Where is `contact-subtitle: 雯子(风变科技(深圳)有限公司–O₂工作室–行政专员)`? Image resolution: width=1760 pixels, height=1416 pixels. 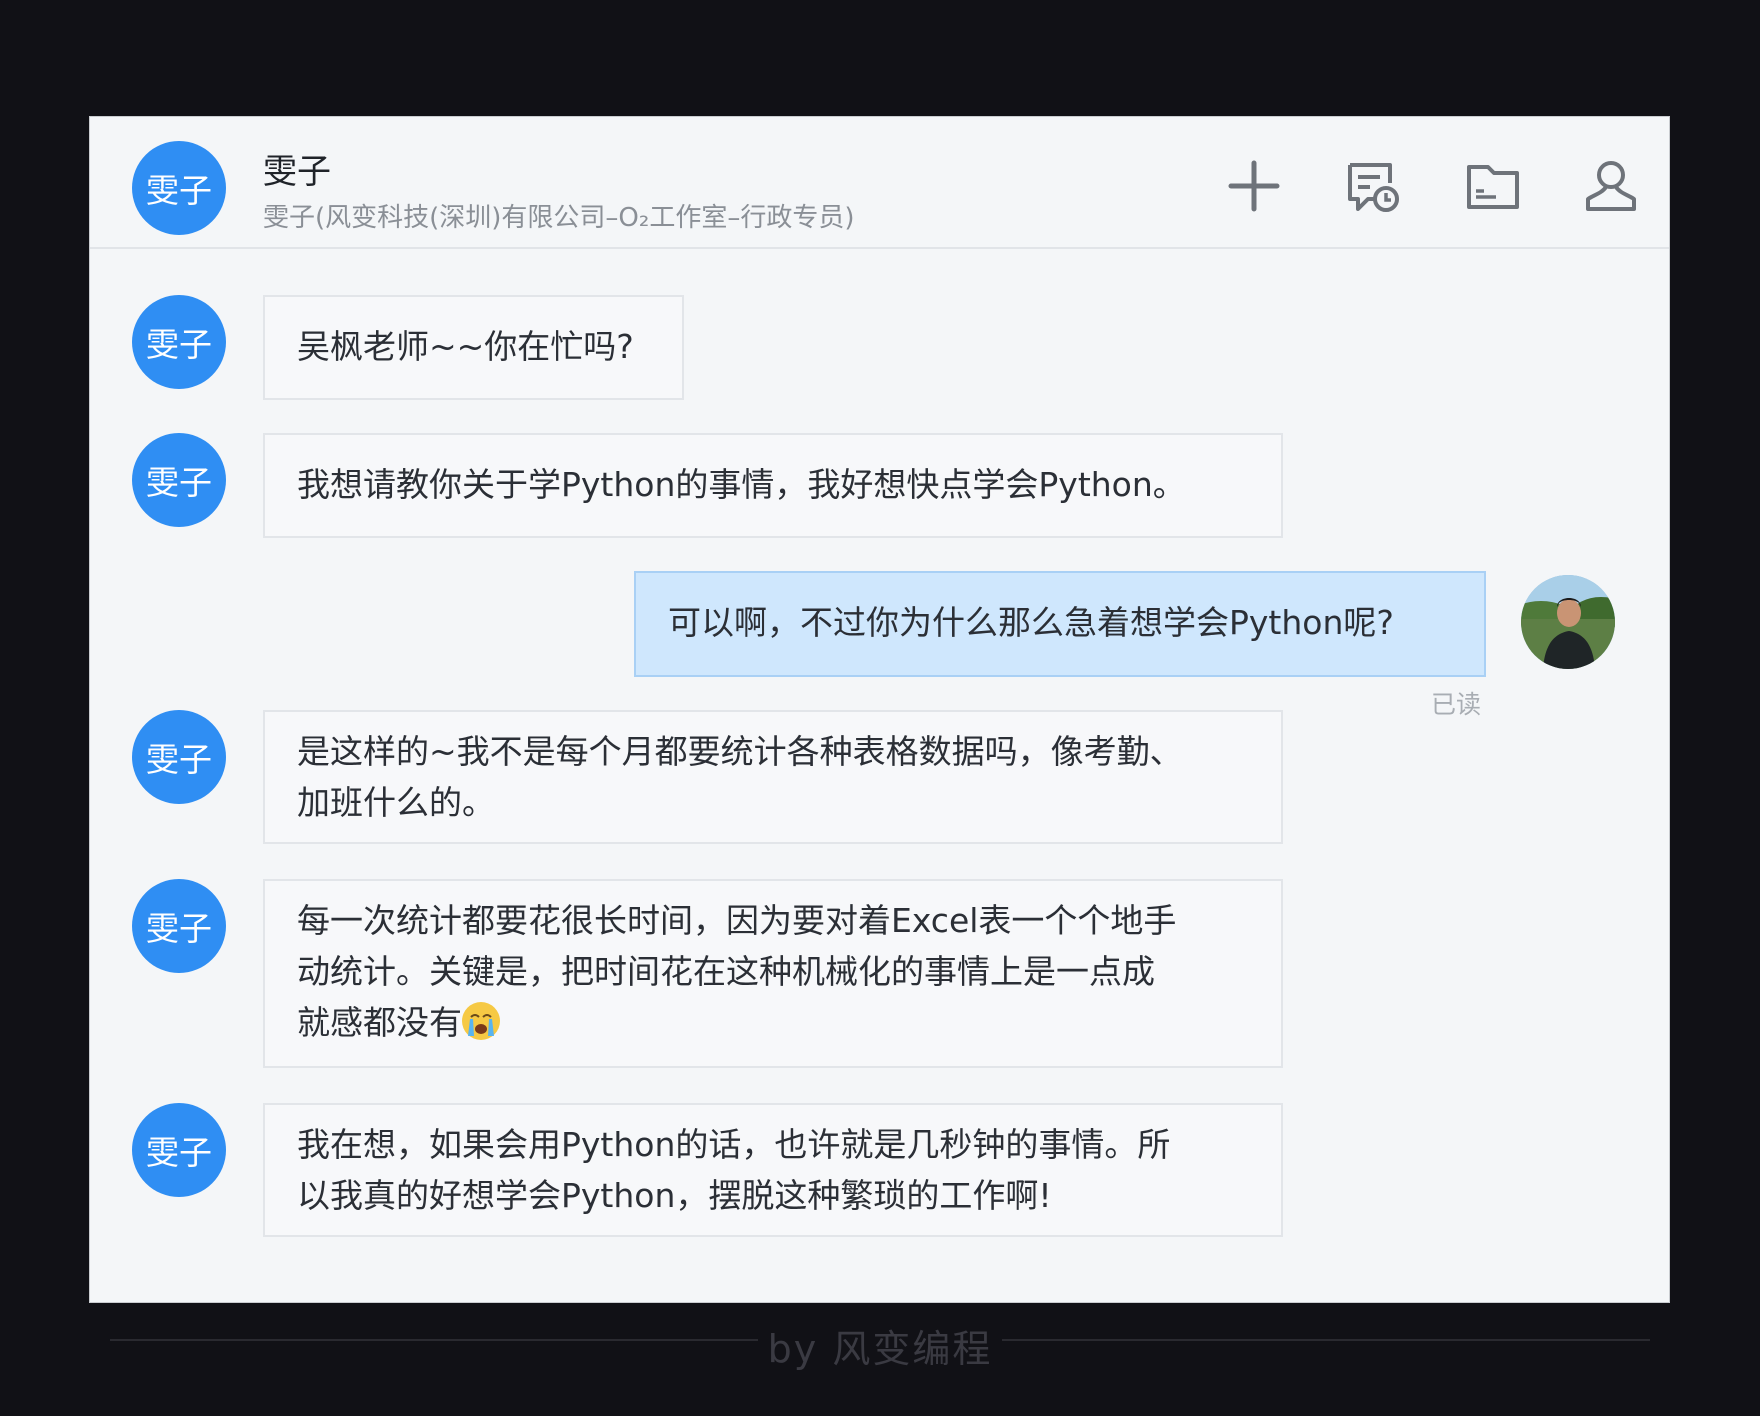 contact-subtitle: 雯子(风变科技(深圳)有限公司–O₂工作室–行政专员) is located at coordinates (559, 218).